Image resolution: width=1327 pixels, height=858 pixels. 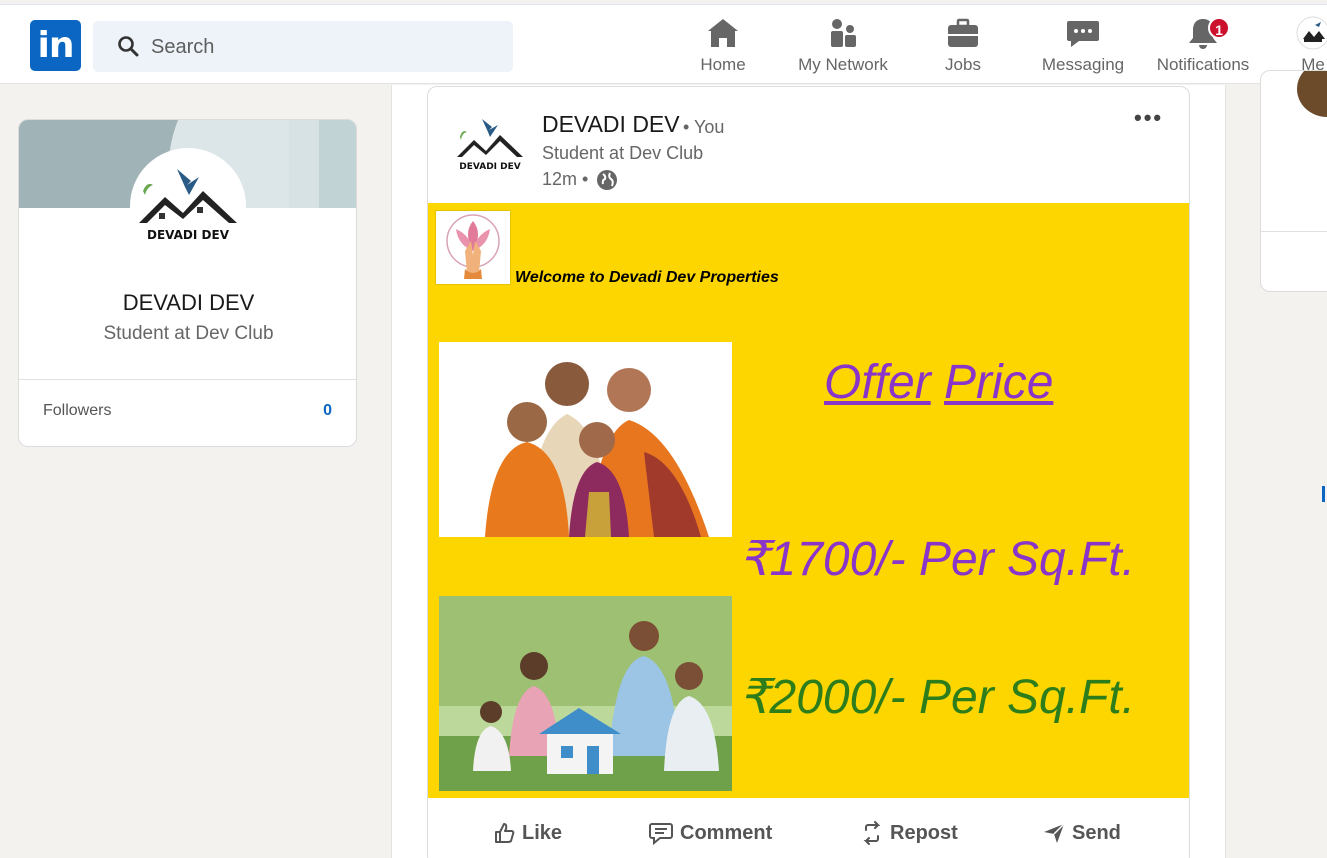 What do you see at coordinates (77, 411) in the screenshot?
I see `followers-label: Followers` at bounding box center [77, 411].